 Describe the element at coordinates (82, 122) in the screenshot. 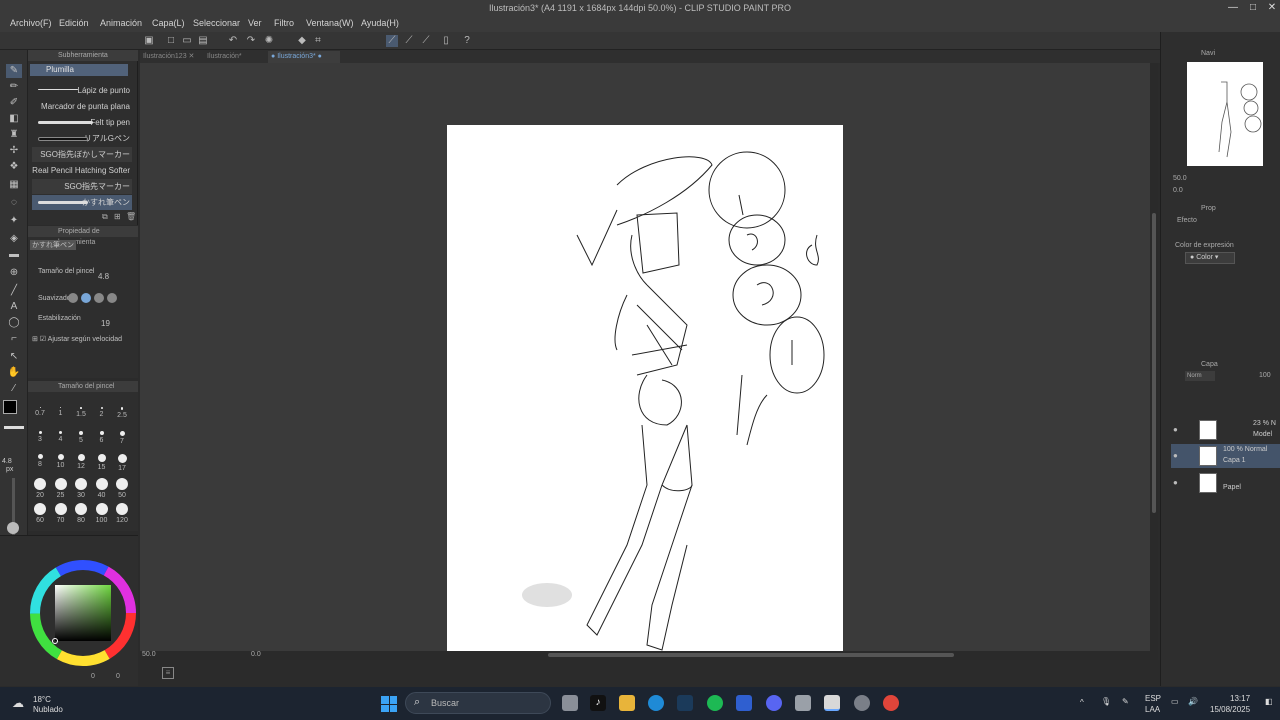

I see `brush-item: Felt tip pen` at that location.